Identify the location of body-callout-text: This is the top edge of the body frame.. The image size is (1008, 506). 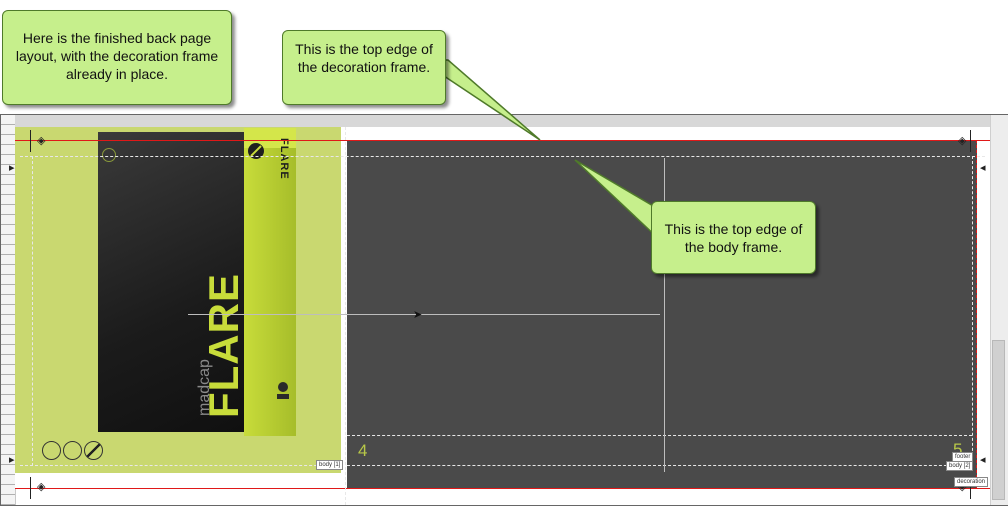
(733, 238).